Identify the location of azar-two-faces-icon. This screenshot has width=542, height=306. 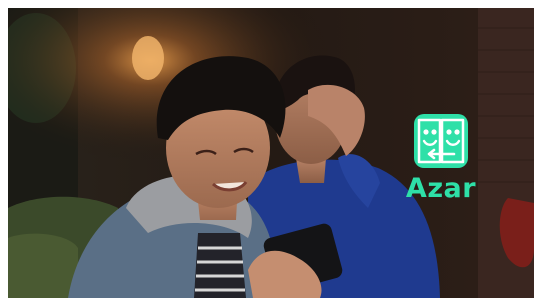
(441, 141).